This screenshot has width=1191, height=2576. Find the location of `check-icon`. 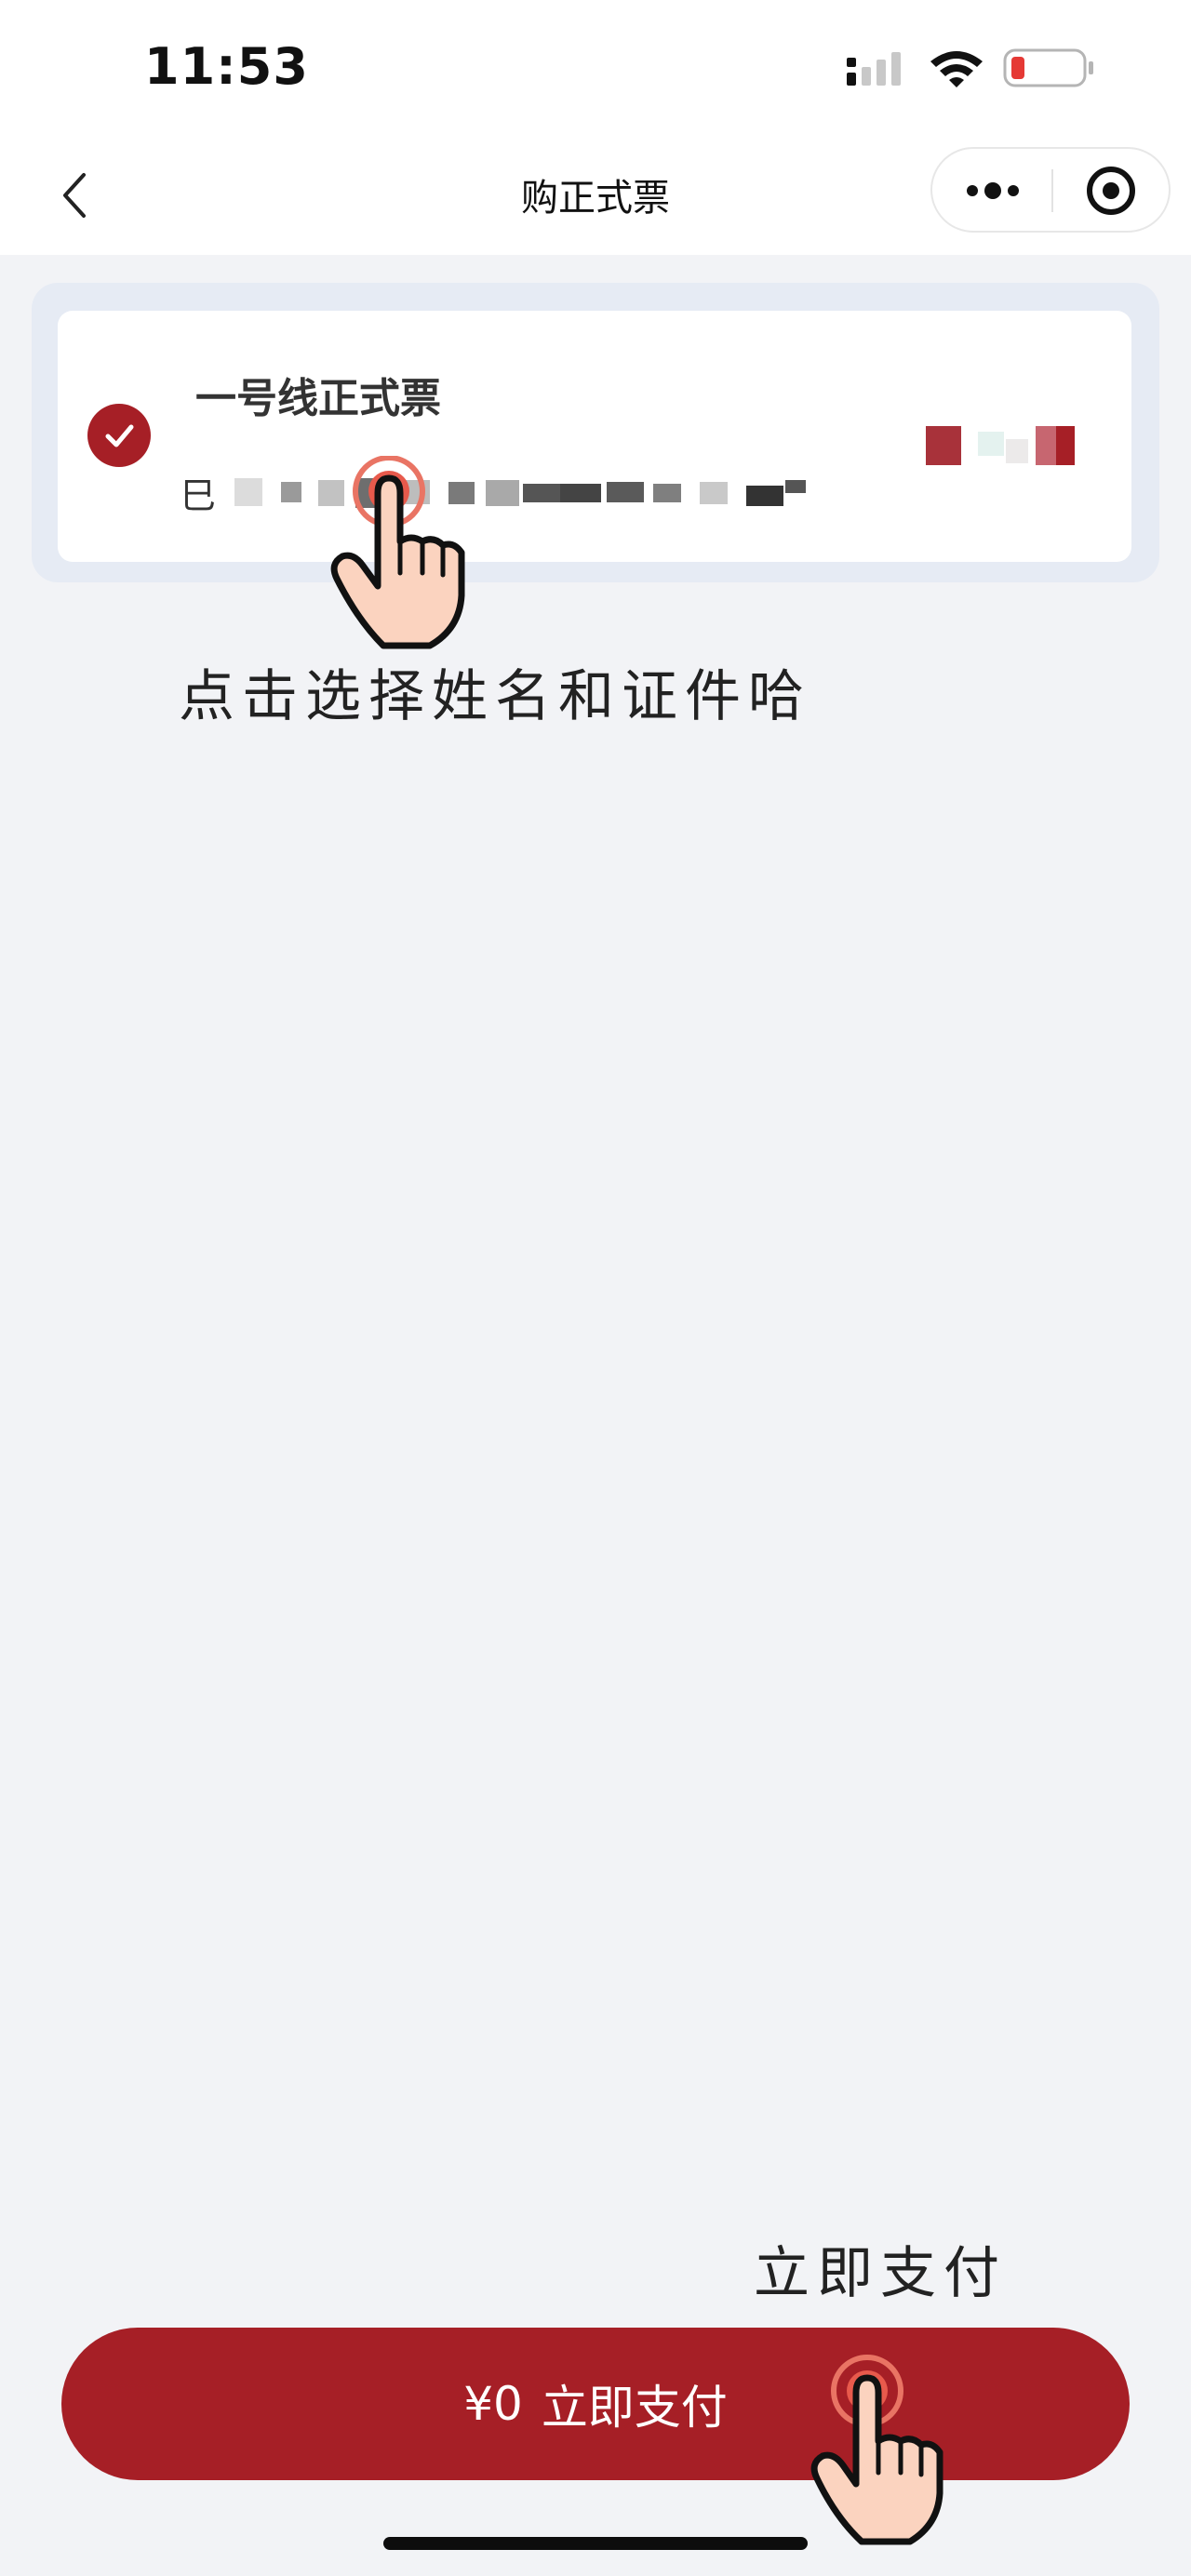

check-icon is located at coordinates (119, 435).